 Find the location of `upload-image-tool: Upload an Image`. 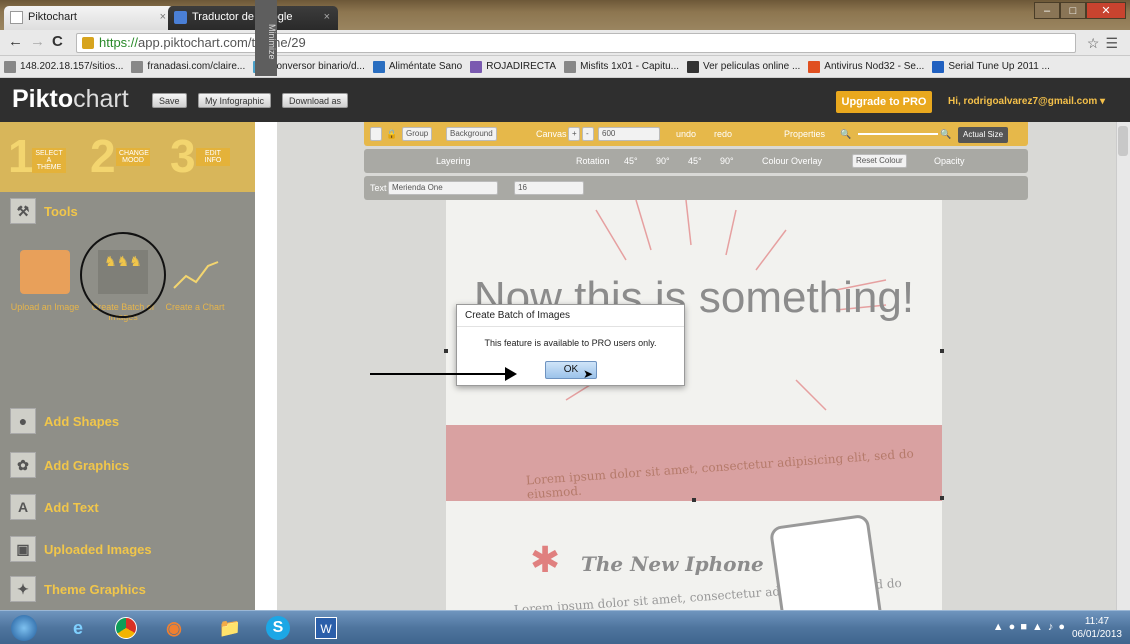

upload-image-tool: Upload an Image is located at coordinates (45, 281).